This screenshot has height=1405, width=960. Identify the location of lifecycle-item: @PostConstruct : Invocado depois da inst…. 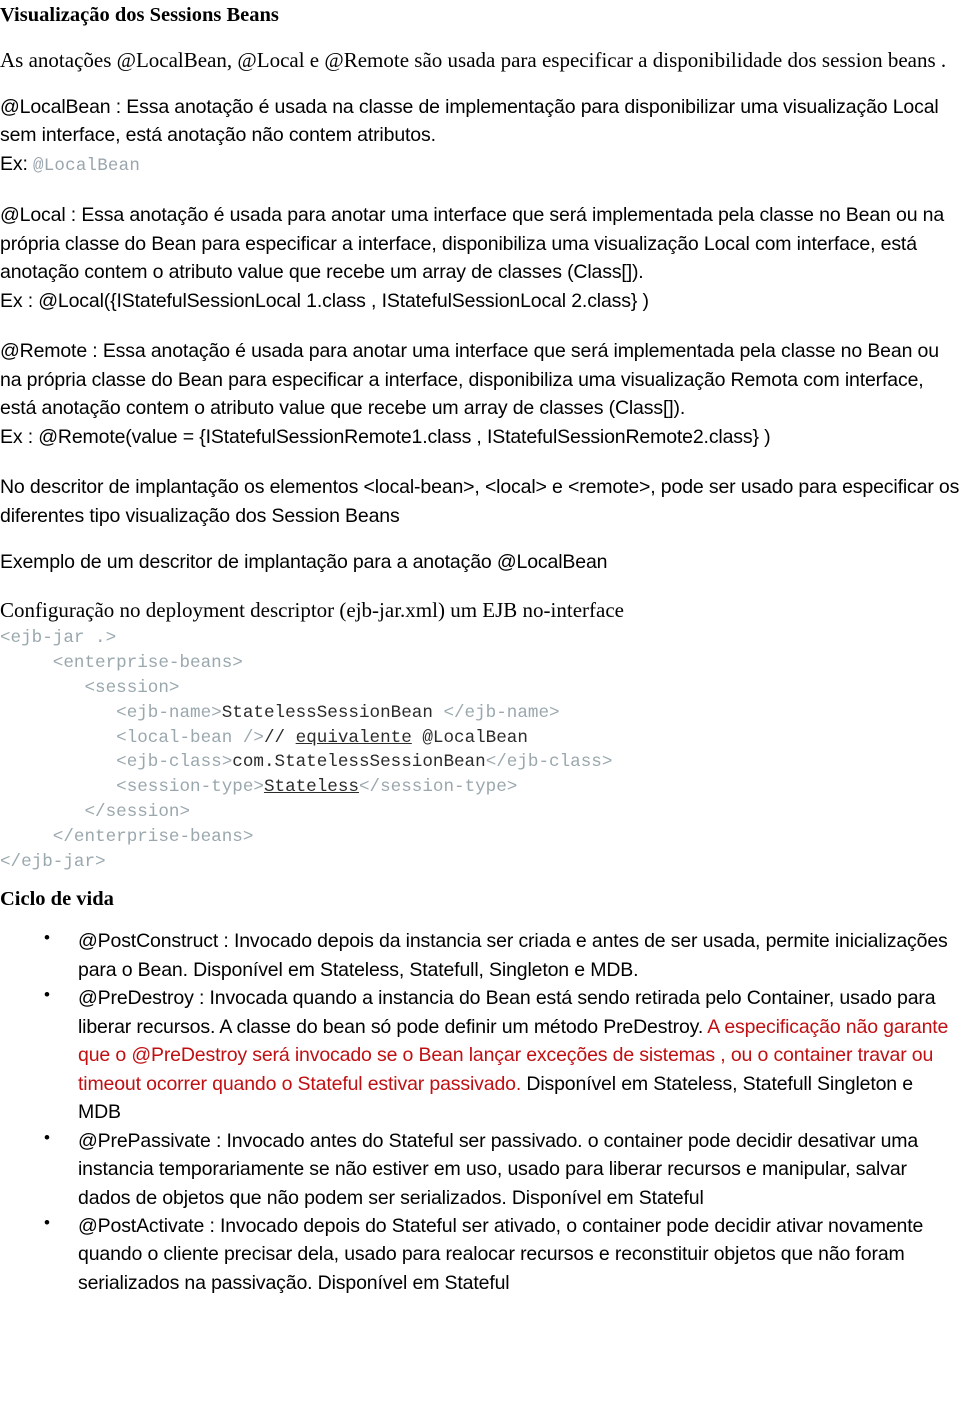
(480, 955).